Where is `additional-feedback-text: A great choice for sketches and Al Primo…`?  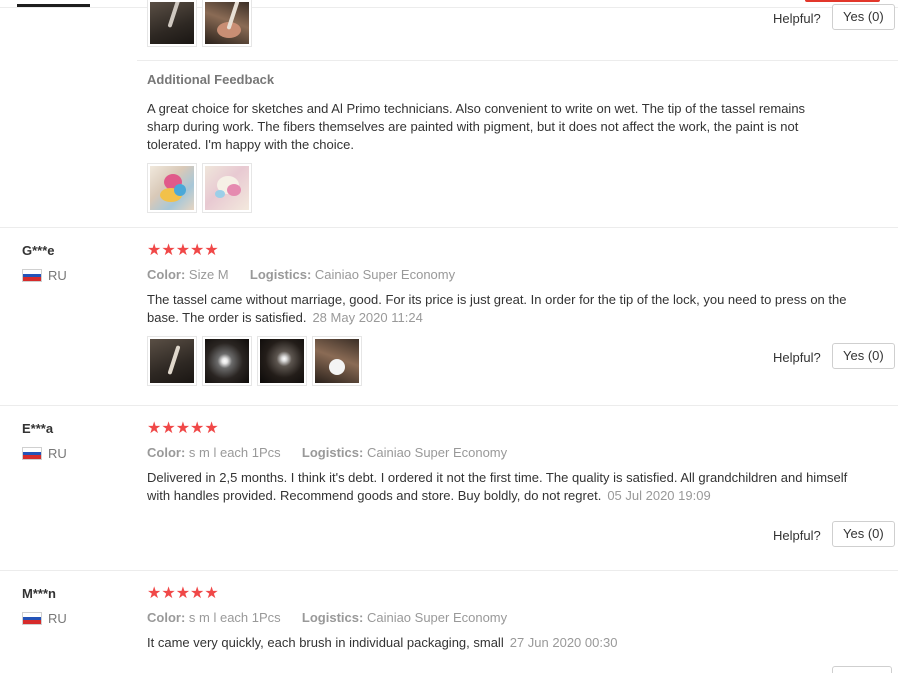 additional-feedback-text: A great choice for sketches and Al Primo… is located at coordinates (476, 126).